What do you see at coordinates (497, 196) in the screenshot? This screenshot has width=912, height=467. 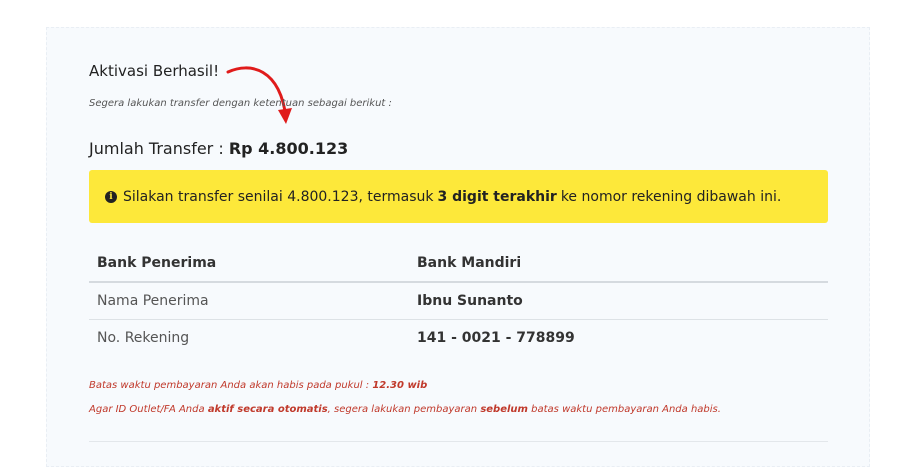 I see `alert-text-bold: 3 digit terakhir` at bounding box center [497, 196].